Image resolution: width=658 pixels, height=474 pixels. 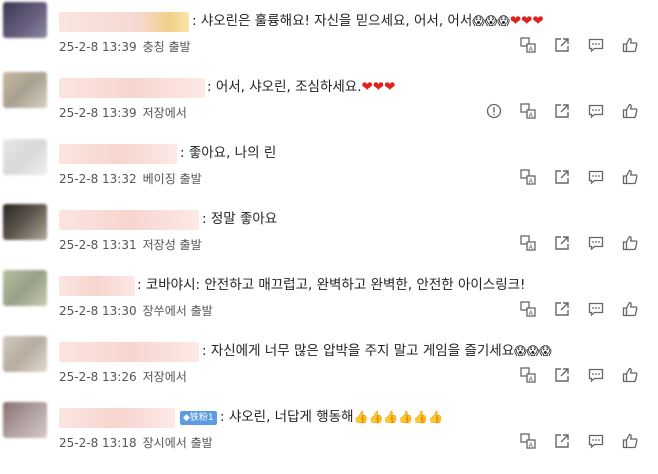 What do you see at coordinates (331, 285) in the screenshot?
I see `comment-text: : 코바야시: 안전하고 매끄럽고, 완벽하고 완벽한, 안전한 아이스링크!` at bounding box center [331, 285].